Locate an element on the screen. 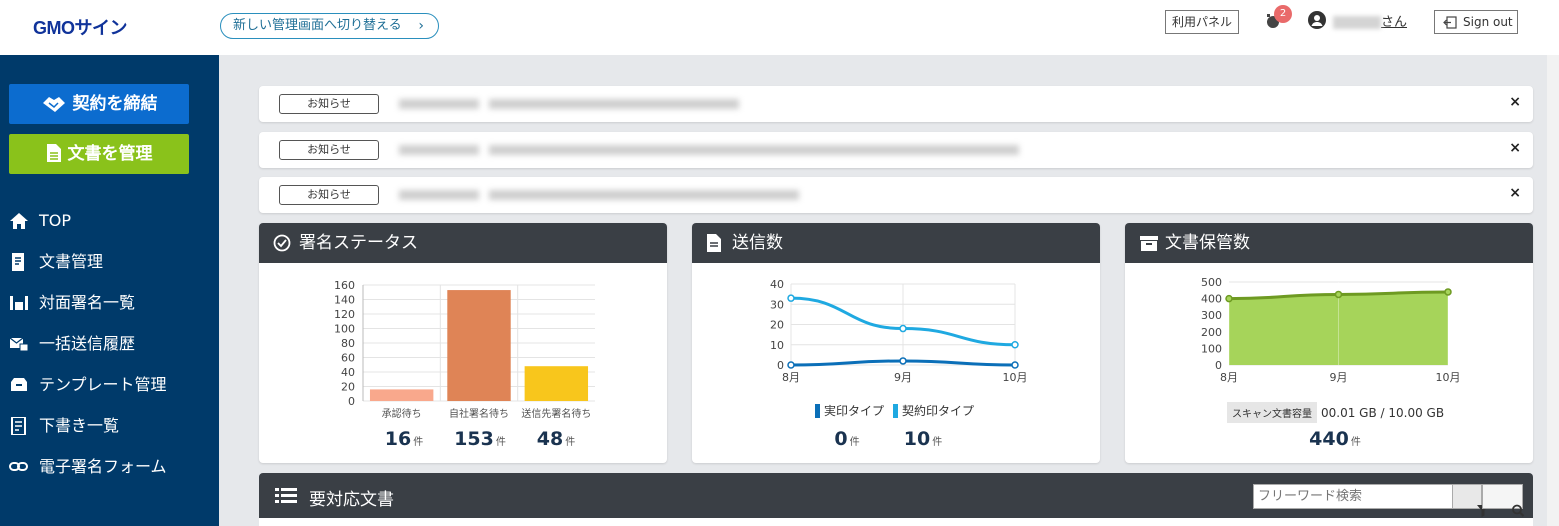 This screenshot has width=1559, height=526. y-tick-label: 120 is located at coordinates (344, 314).